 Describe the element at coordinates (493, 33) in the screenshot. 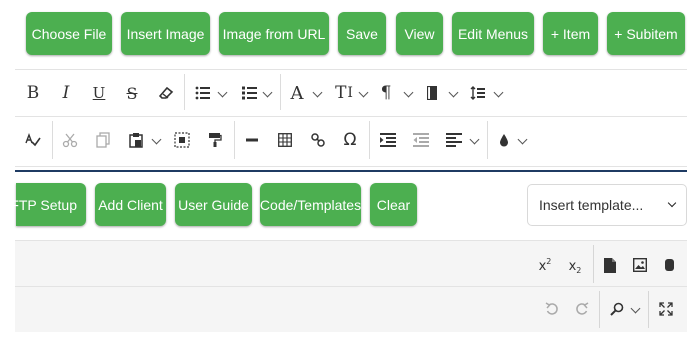

I see `edit-menus-button: Edit Menus` at that location.